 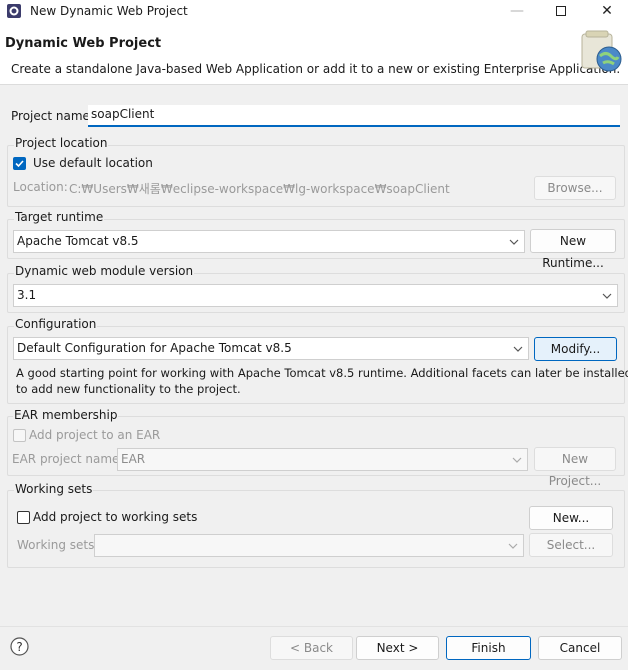 I want to click on configuration-description-line2: to add new functionality to the project., so click(x=128, y=389).